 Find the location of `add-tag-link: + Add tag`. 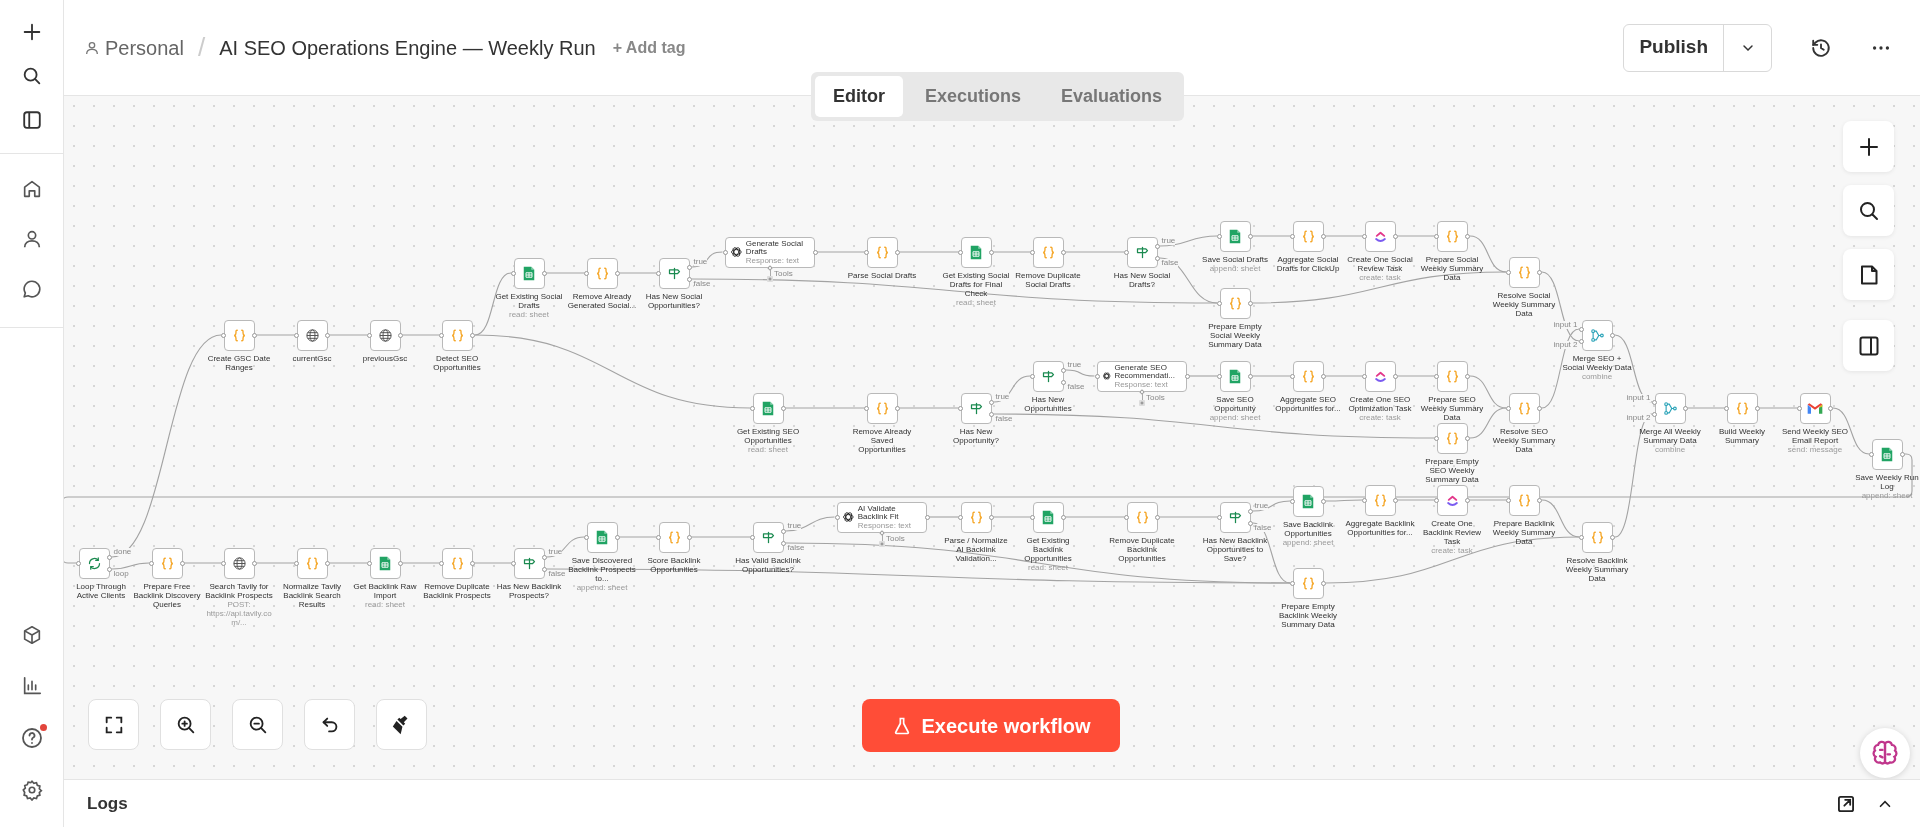

add-tag-link: + Add tag is located at coordinates (649, 47).